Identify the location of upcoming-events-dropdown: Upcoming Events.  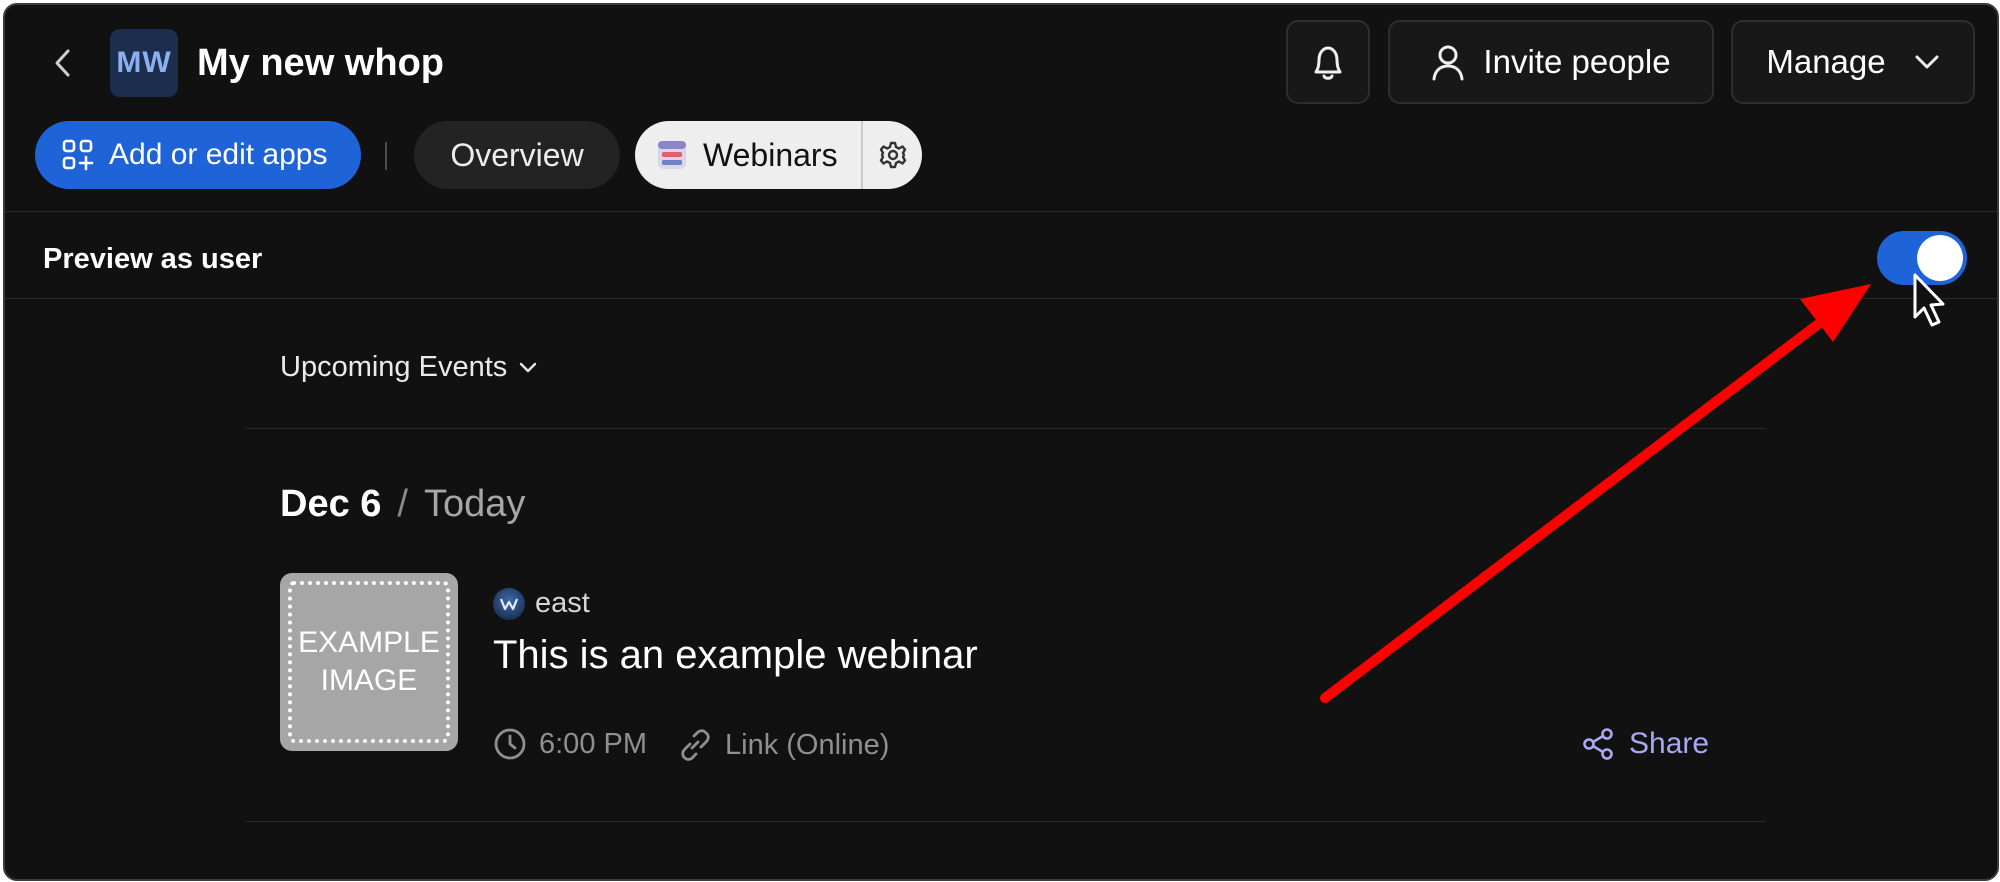
(408, 367).